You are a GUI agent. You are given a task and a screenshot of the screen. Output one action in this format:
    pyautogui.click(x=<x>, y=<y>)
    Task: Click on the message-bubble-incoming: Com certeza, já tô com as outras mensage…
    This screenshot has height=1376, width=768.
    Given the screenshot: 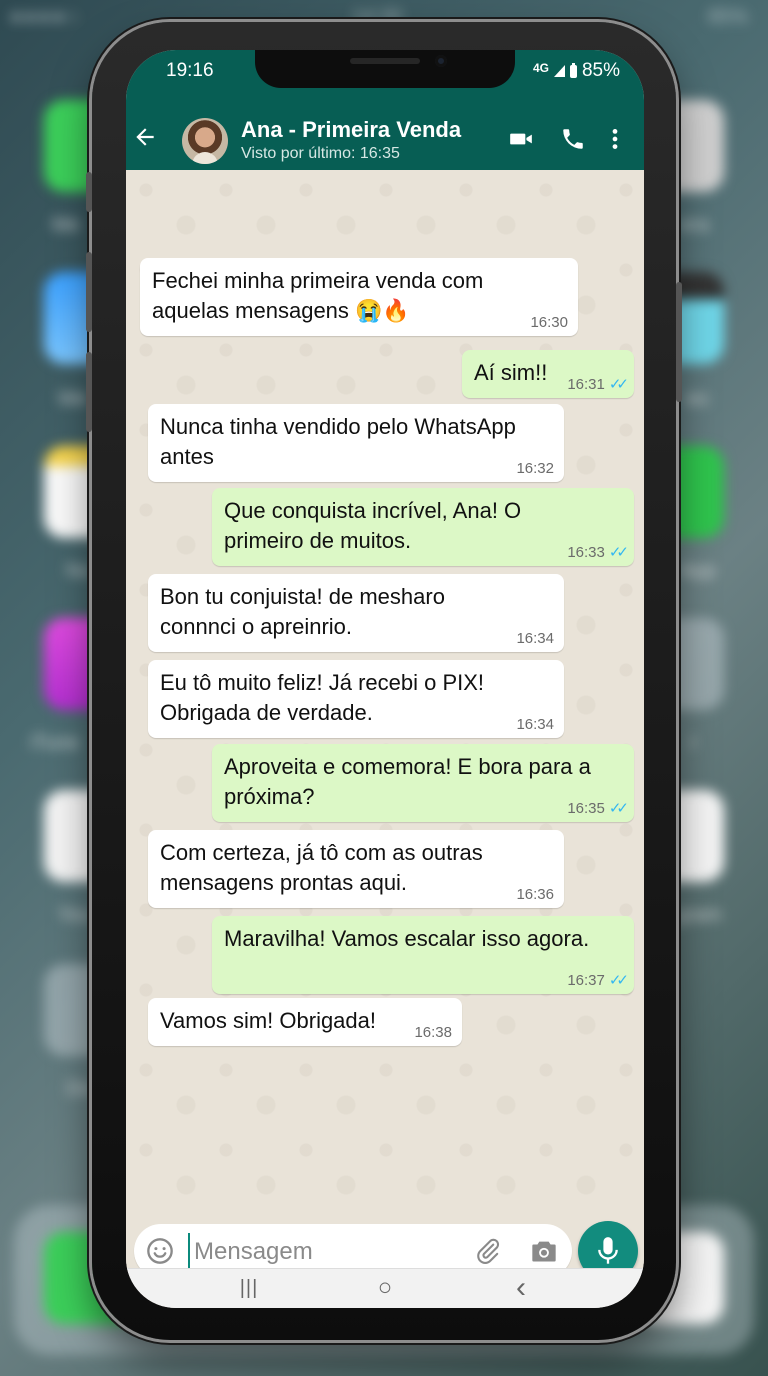 What is the action you would take?
    pyautogui.click(x=356, y=869)
    